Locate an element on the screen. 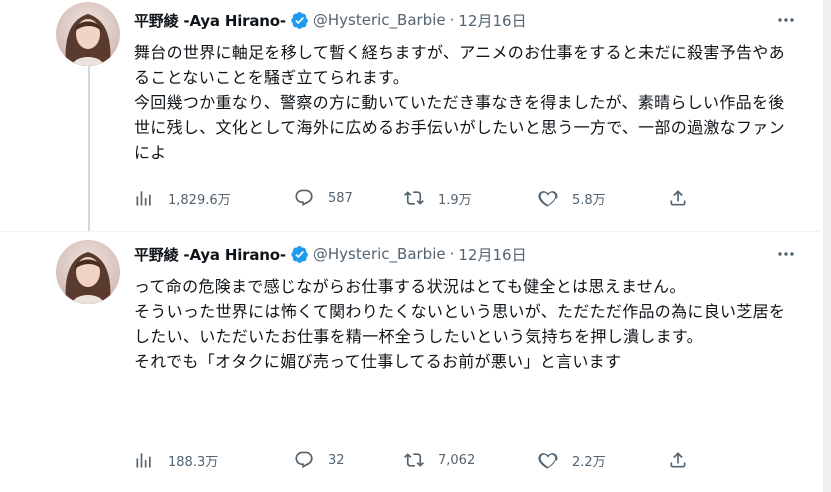  like-button: 2.2万 is located at coordinates (572, 460).